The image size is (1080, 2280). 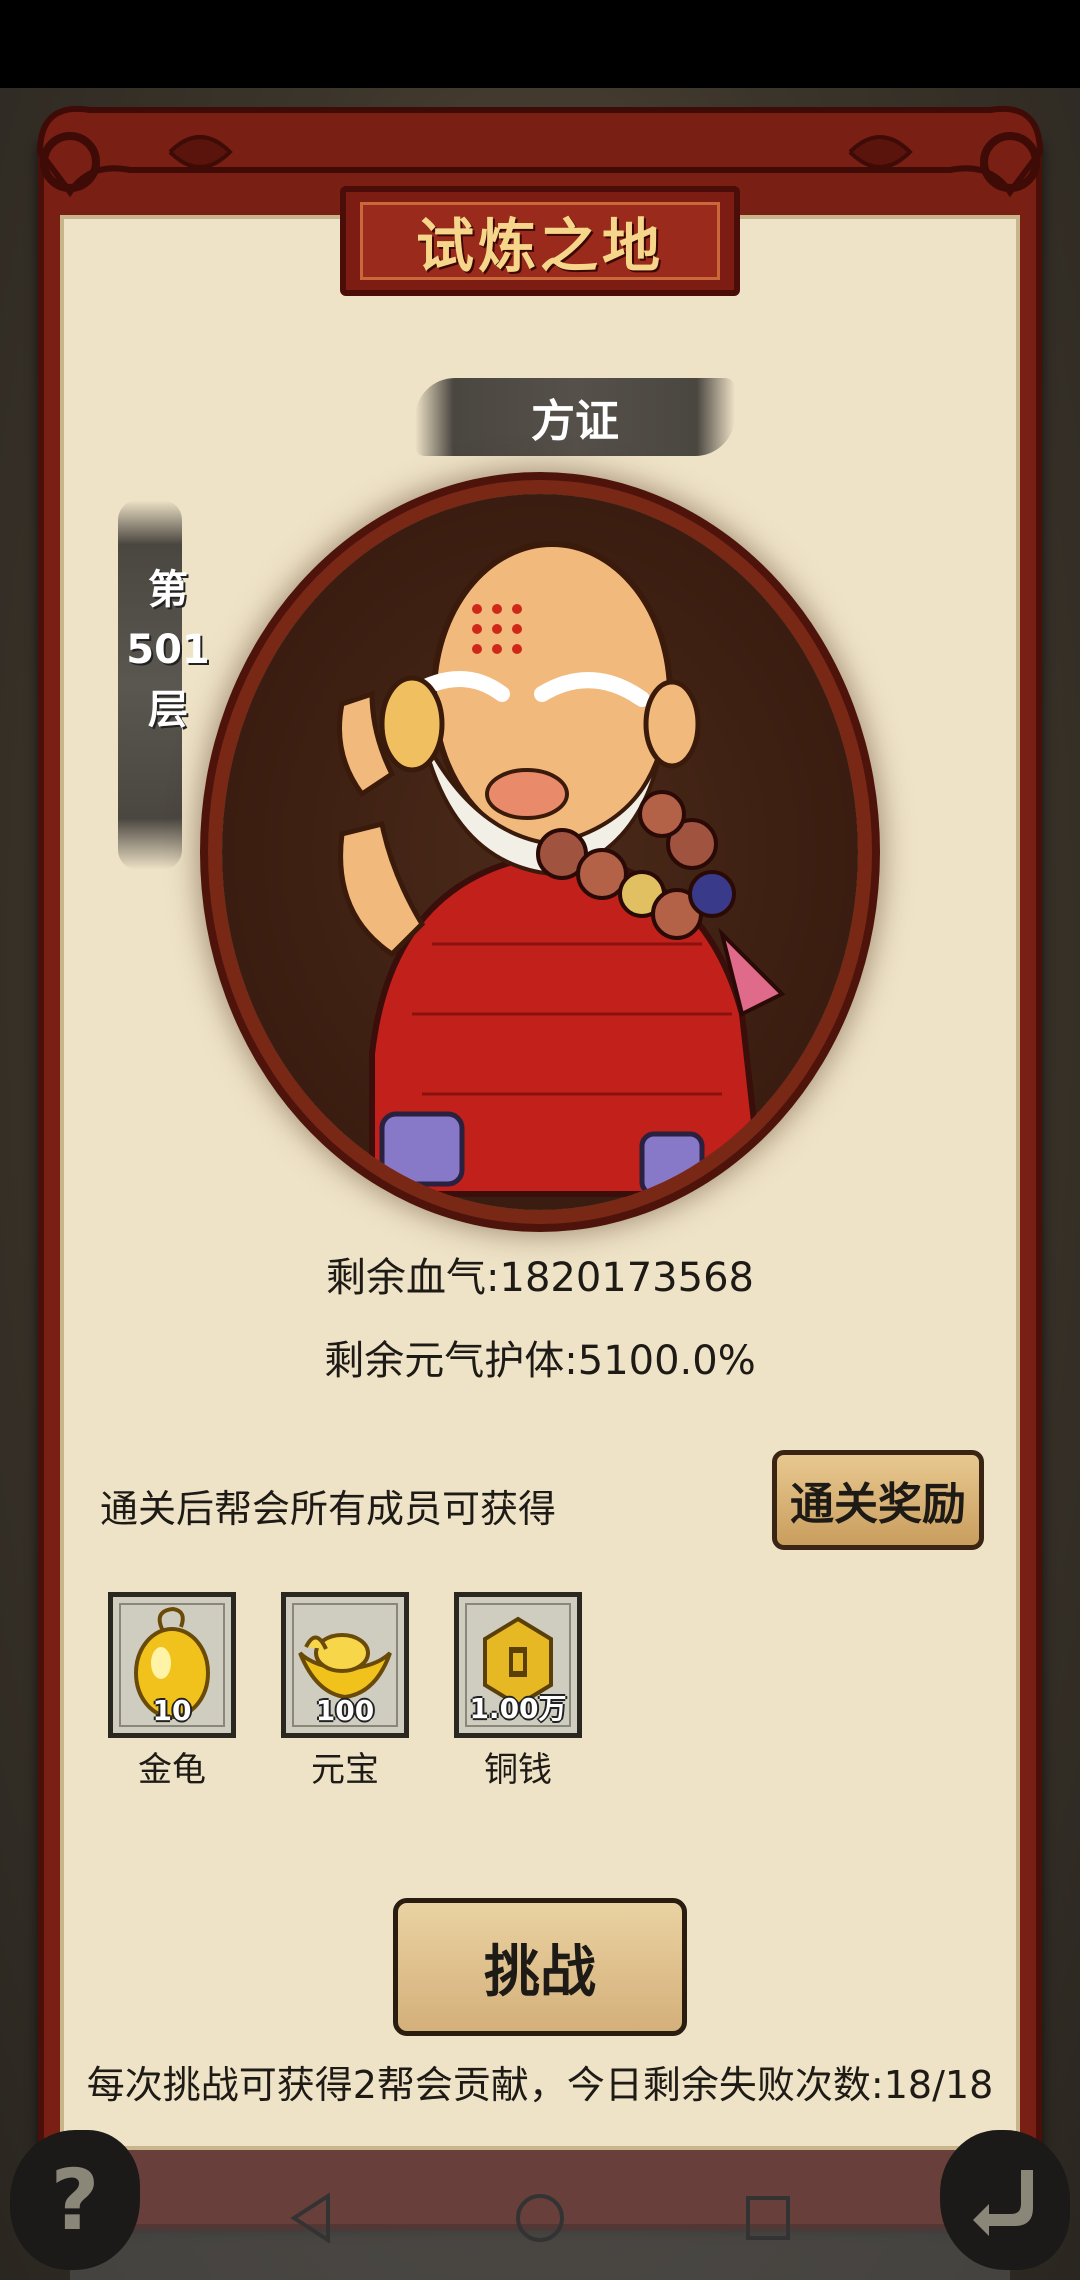 I want to click on reward-item-copper-coin: 1.00万 铜钱, so click(x=518, y=1691).